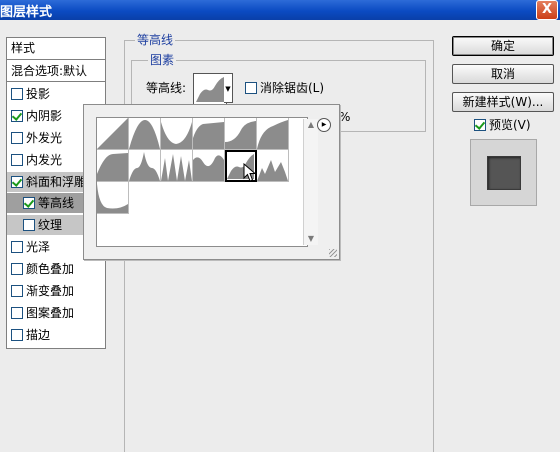  Describe the element at coordinates (17, 138) in the screenshot. I see `outer-glow-checkbox` at that location.